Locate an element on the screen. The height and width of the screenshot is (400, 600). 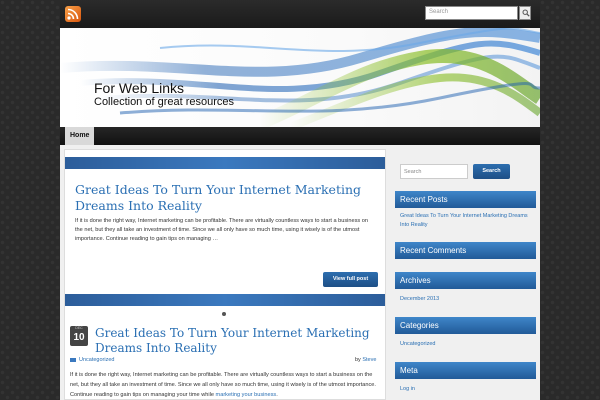
view-full-post-button: View full post is located at coordinates (350, 279).